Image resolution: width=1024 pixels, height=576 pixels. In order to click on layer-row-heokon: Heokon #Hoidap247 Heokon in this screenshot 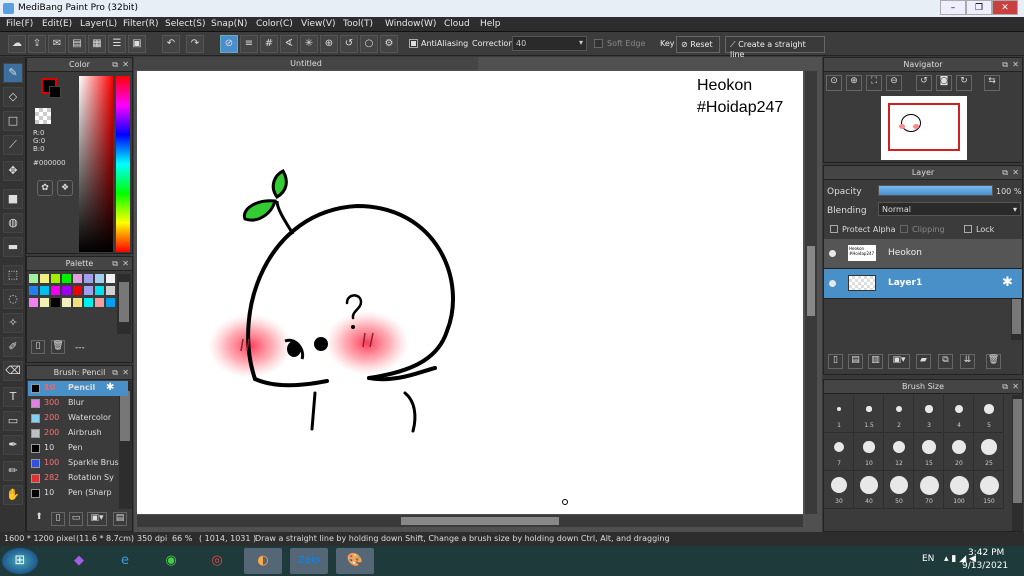, I will do `click(923, 254)`.